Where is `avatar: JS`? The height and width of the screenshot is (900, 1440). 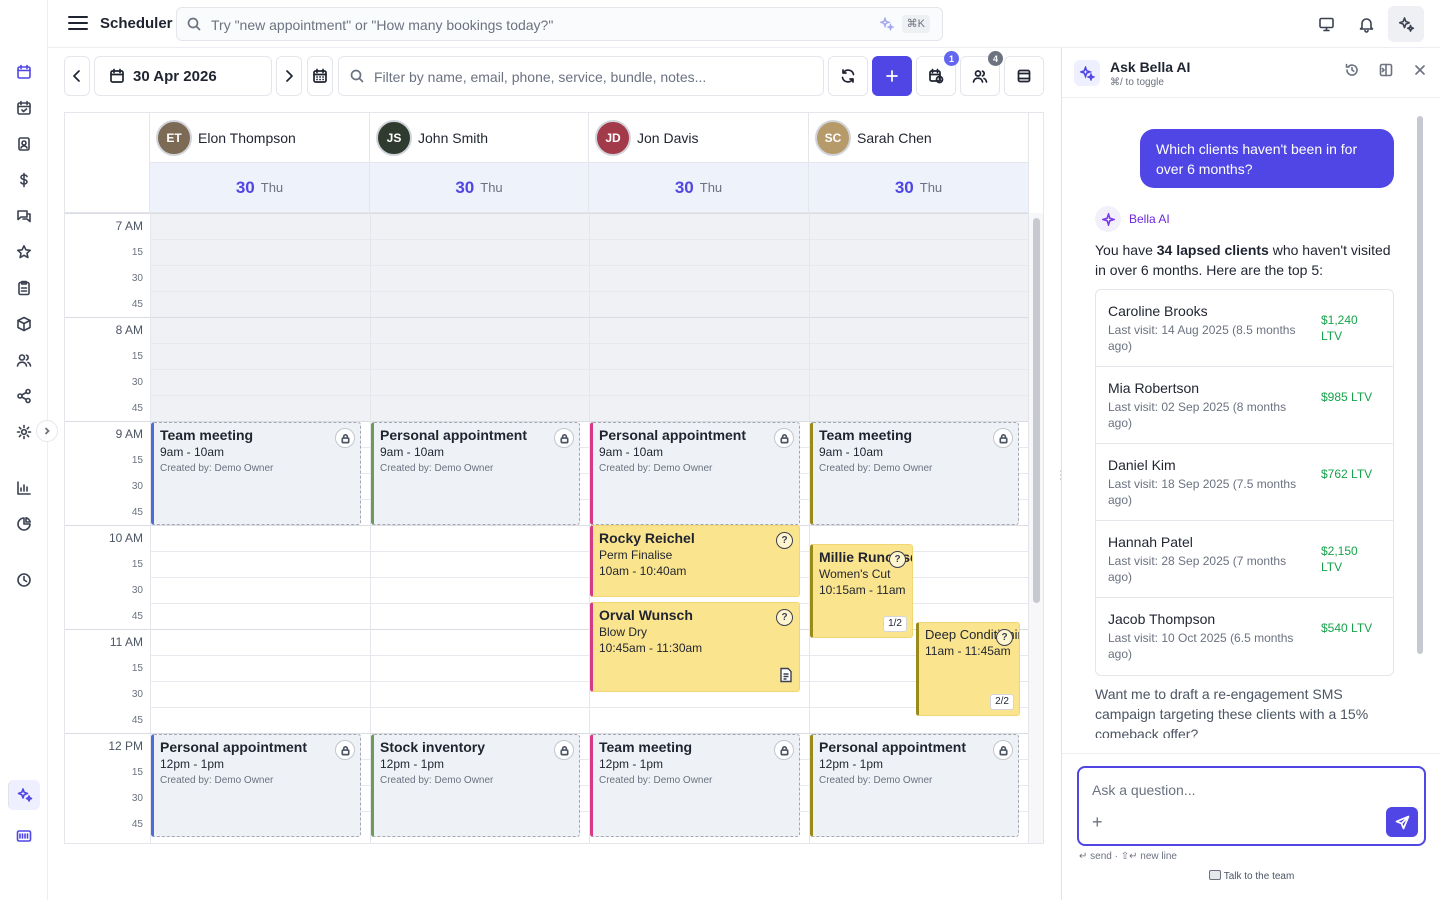
avatar: JS is located at coordinates (394, 137).